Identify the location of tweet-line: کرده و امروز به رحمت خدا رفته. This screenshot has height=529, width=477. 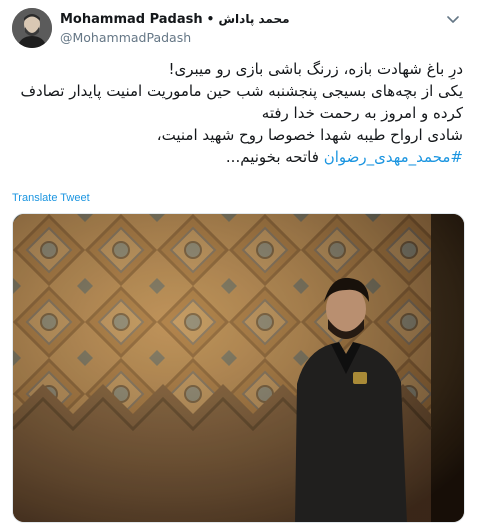
(362, 113).